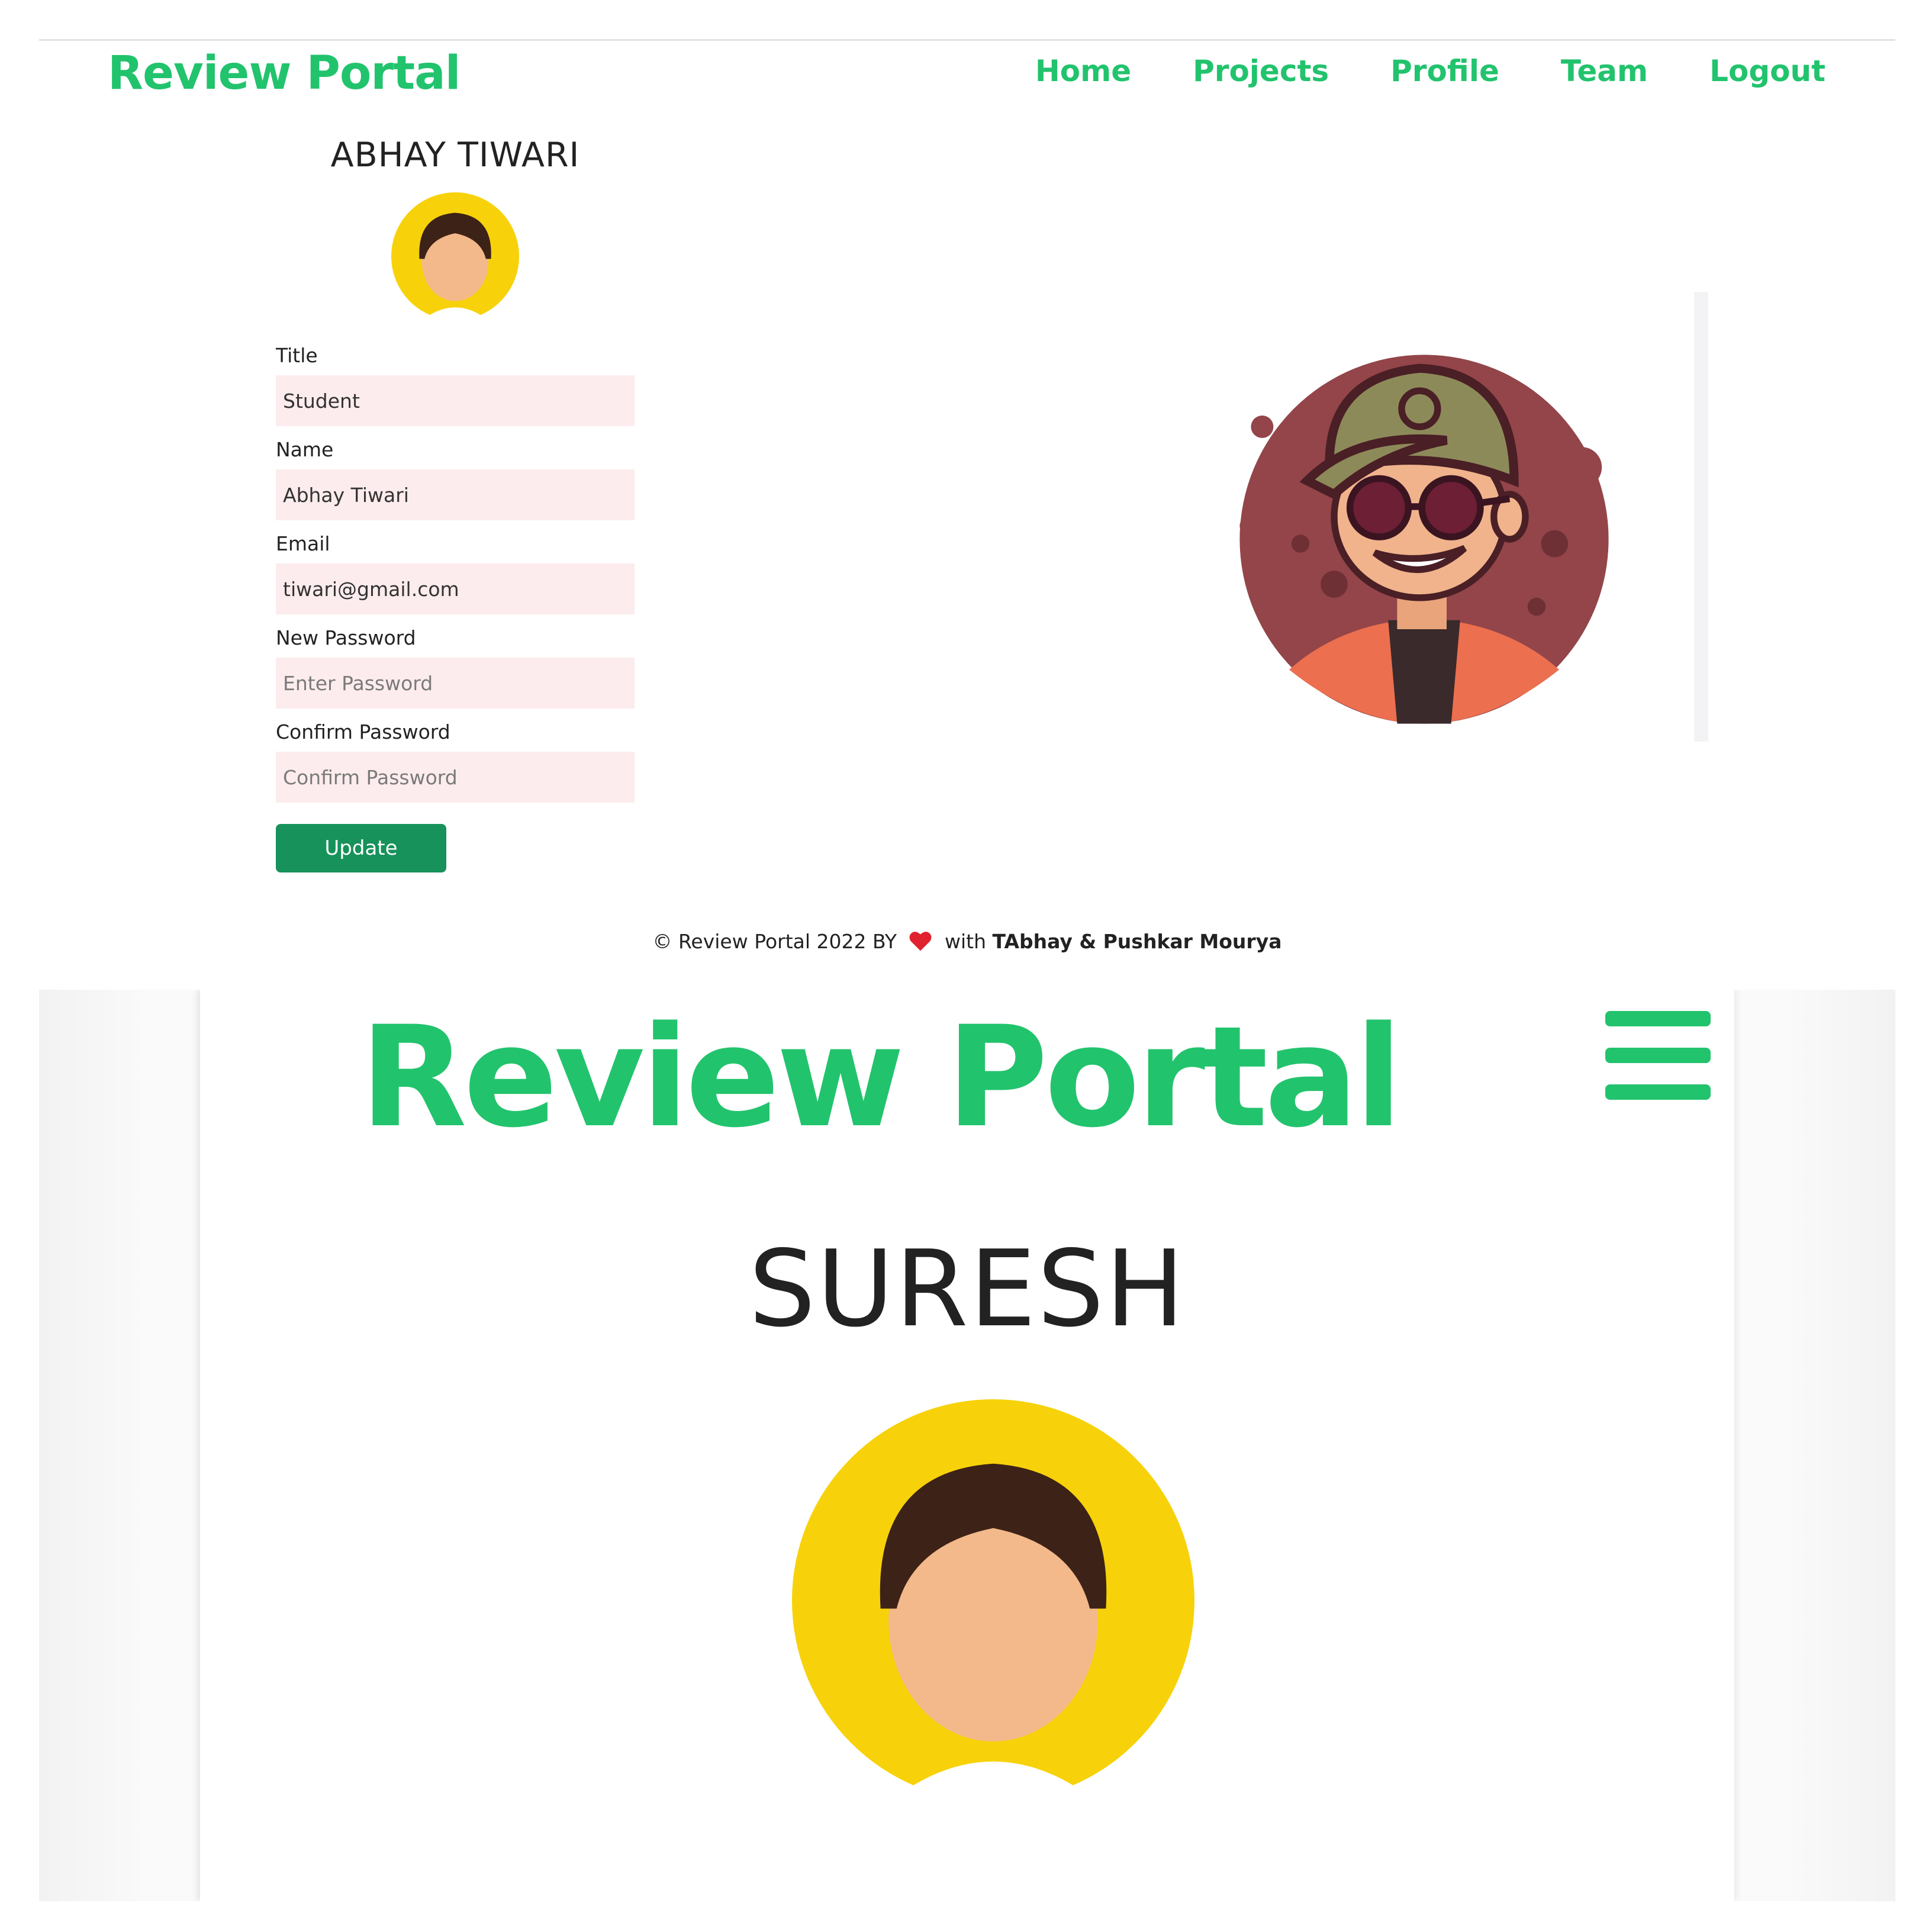 The image size is (1932, 1932). I want to click on confirm-password-label: Confirm Password, so click(363, 731).